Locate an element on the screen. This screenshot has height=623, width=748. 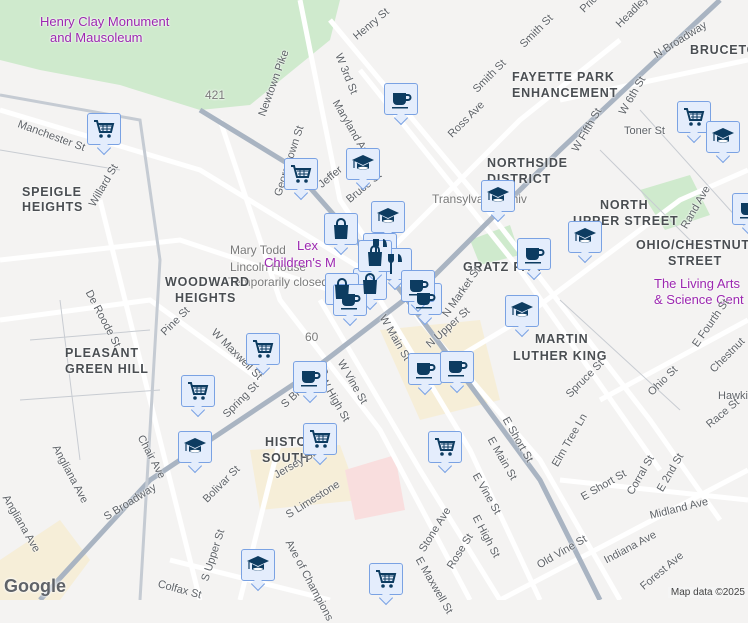
map-label-mlk-1: MARTIN is located at coordinates (562, 339).